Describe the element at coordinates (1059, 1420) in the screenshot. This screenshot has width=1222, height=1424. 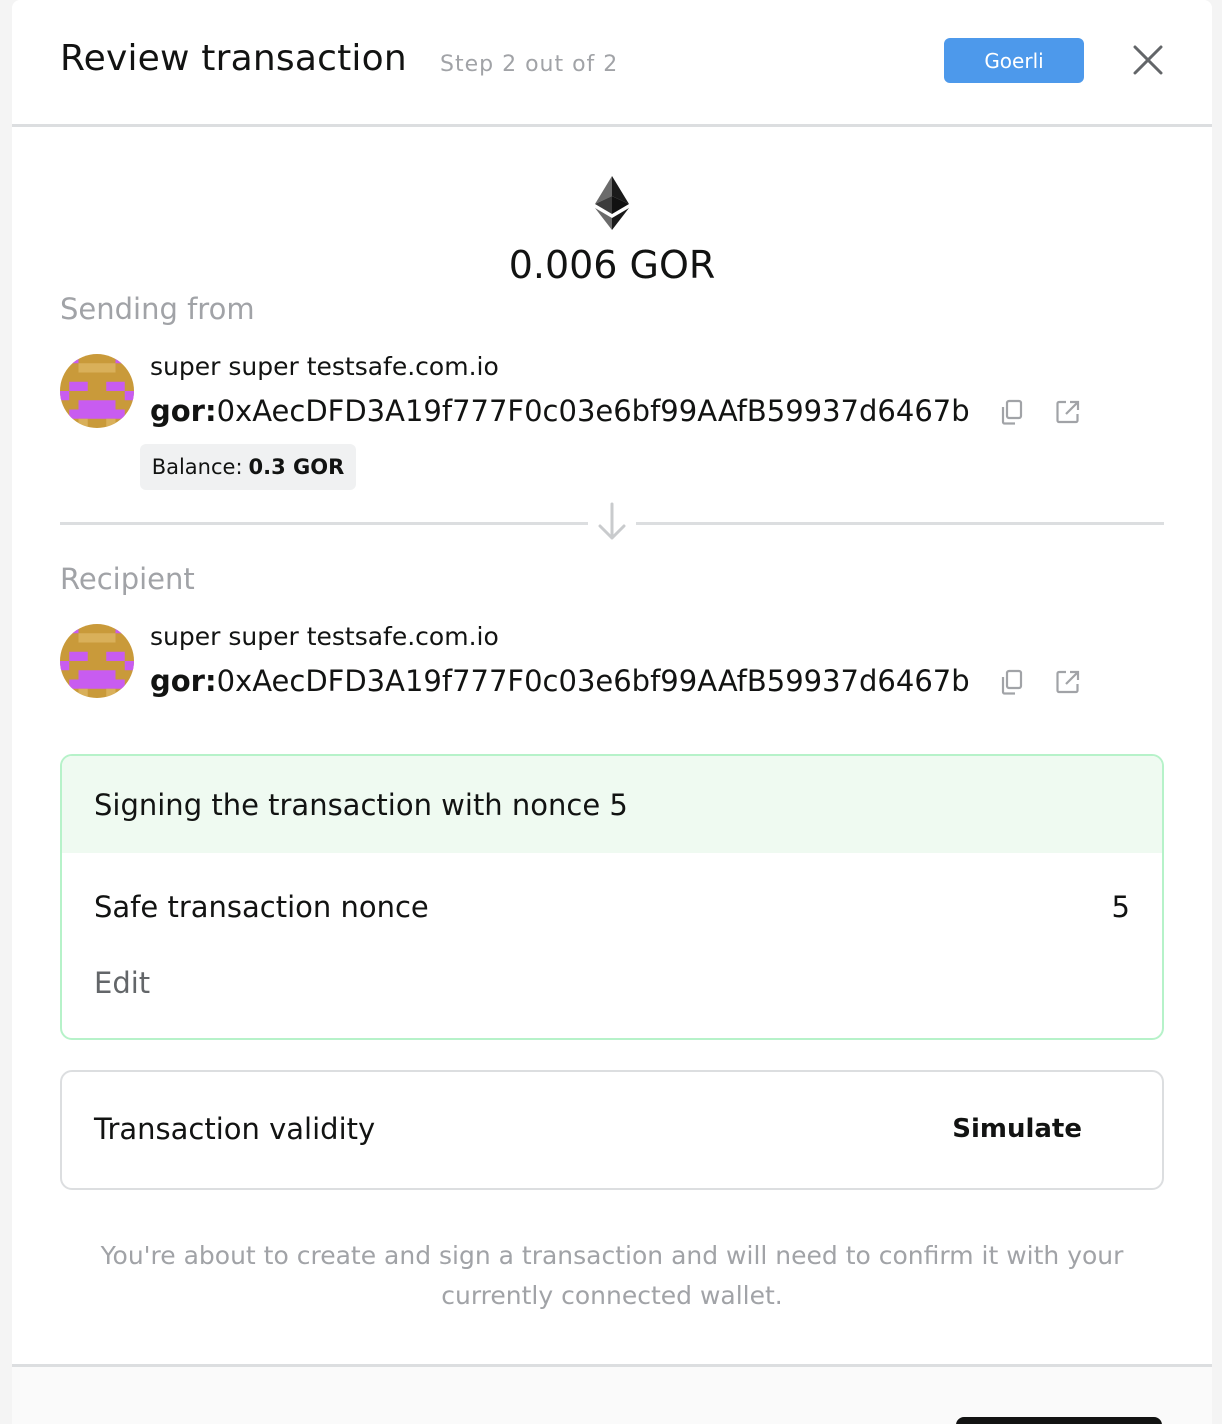
I see `submit-button` at that location.